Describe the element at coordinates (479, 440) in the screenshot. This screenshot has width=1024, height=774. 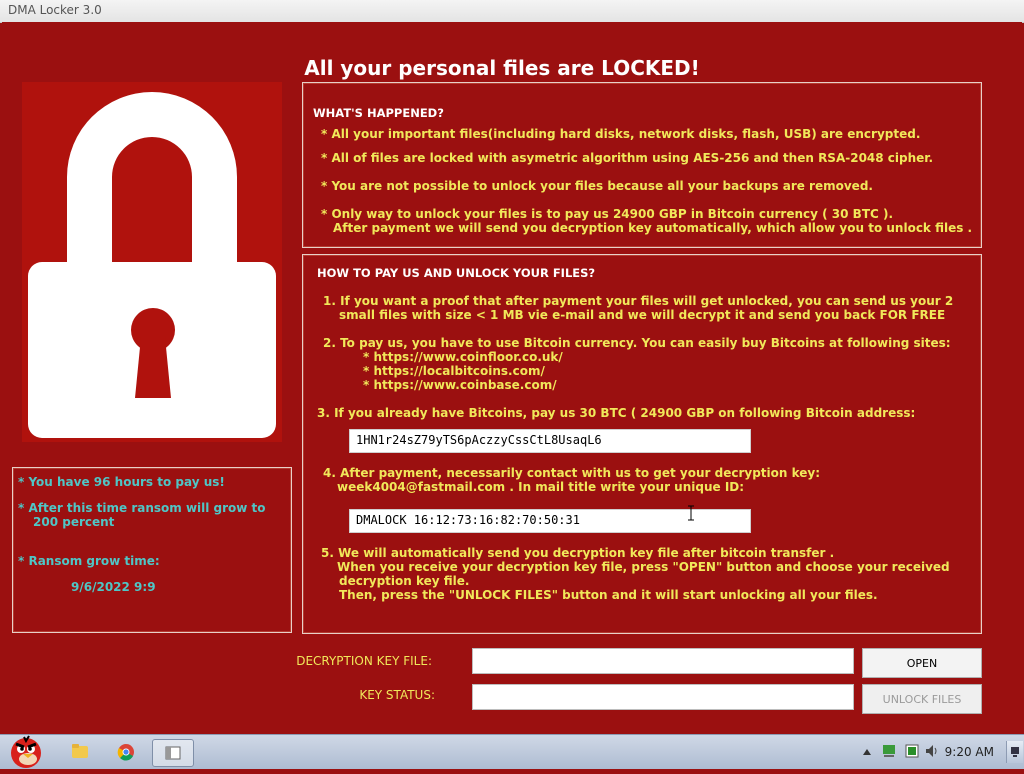
I see `bitcoin-address-value: 1HN1r24sZ79yTS6pAczzyCssCtL8UsaqL6` at that location.